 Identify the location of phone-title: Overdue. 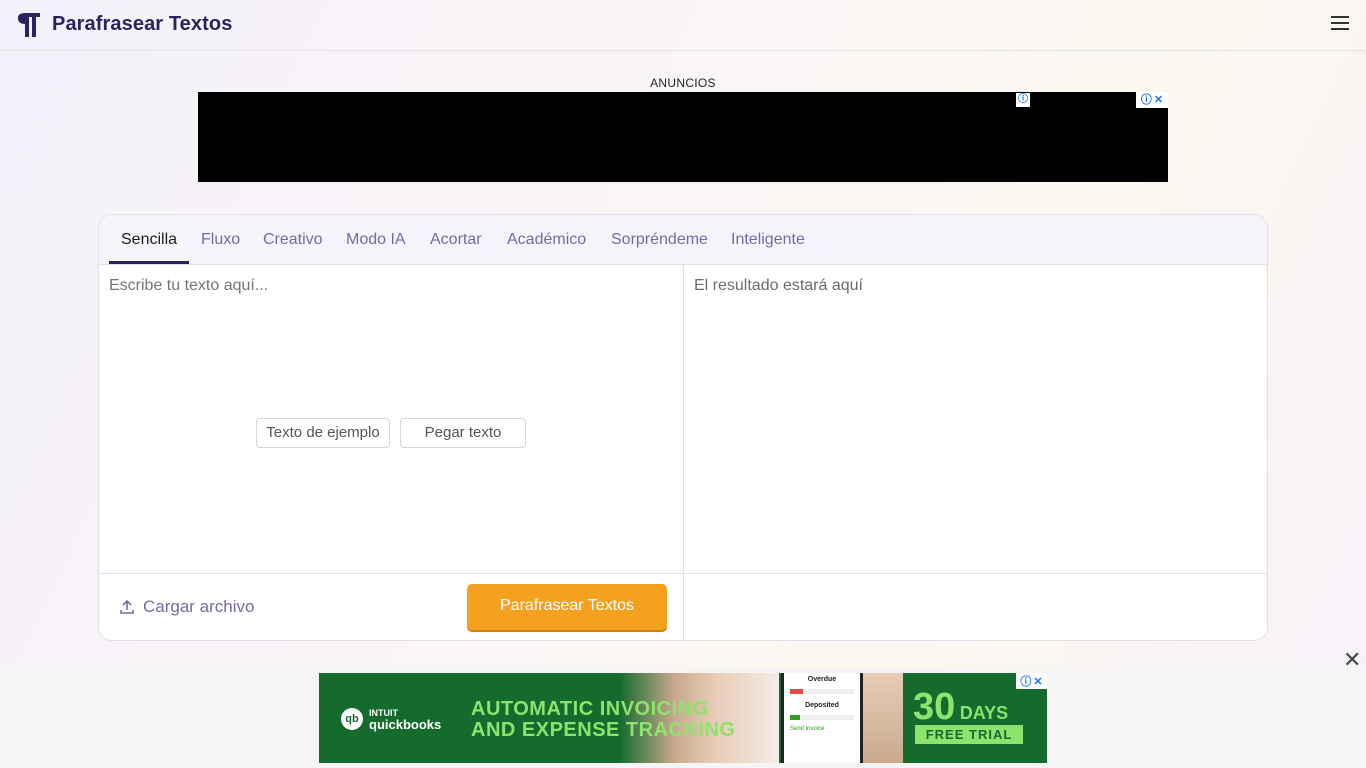
(822, 679).